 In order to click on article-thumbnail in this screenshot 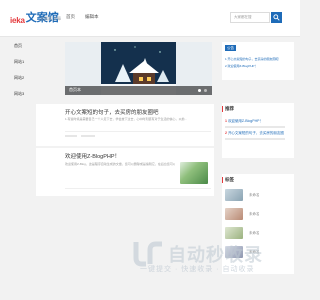, I will do `click(194, 173)`.